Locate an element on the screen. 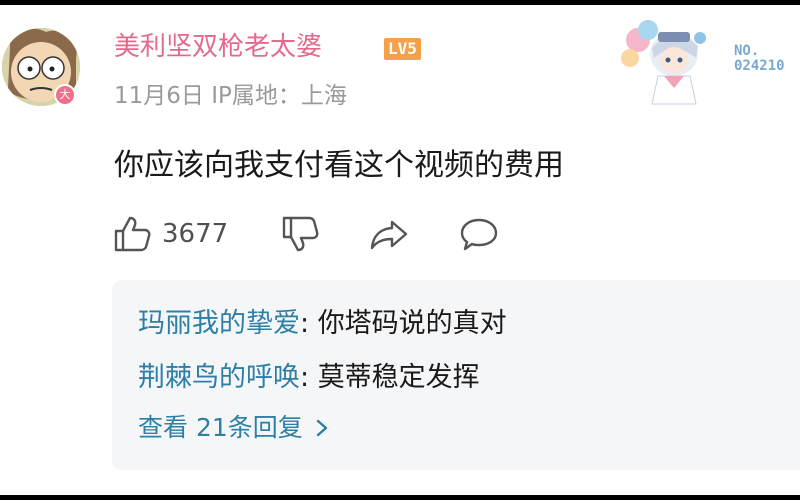  view-more-label: 查看 21条回复 is located at coordinates (220, 427).